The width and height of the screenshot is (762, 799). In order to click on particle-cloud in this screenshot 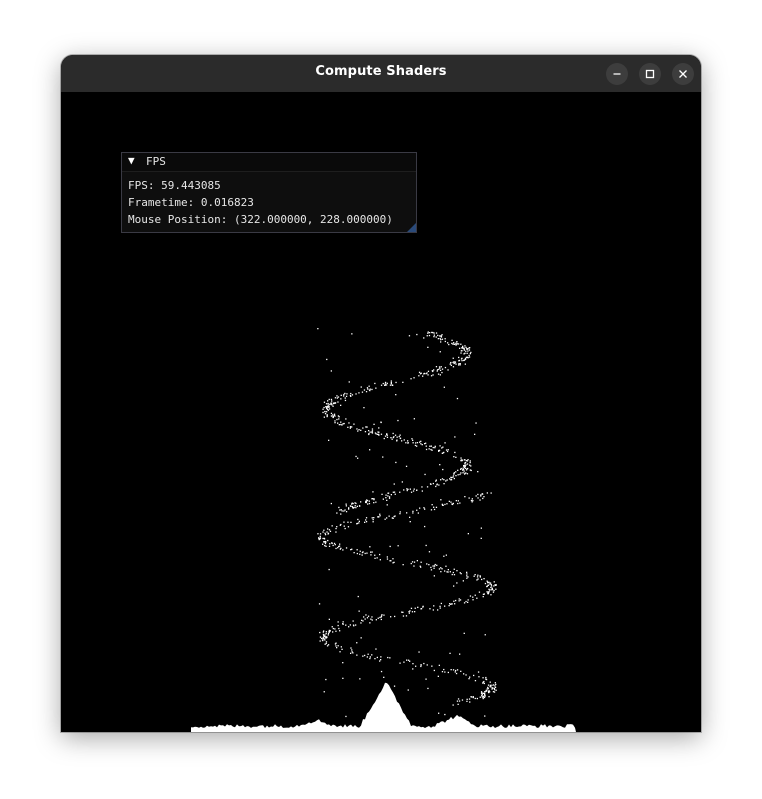, I will do `click(407, 523)`.